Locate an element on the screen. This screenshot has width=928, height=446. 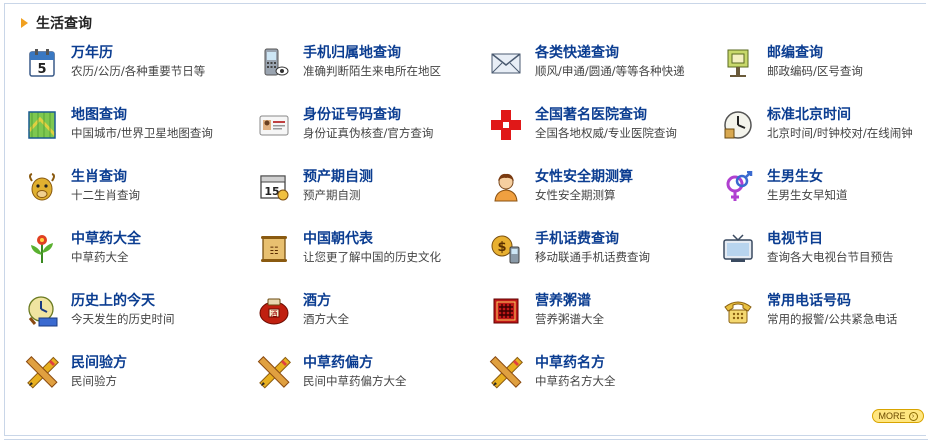
service-text: 全国著名医院查询 全国各地权威/专业医院查询 is located at coordinates (606, 124).